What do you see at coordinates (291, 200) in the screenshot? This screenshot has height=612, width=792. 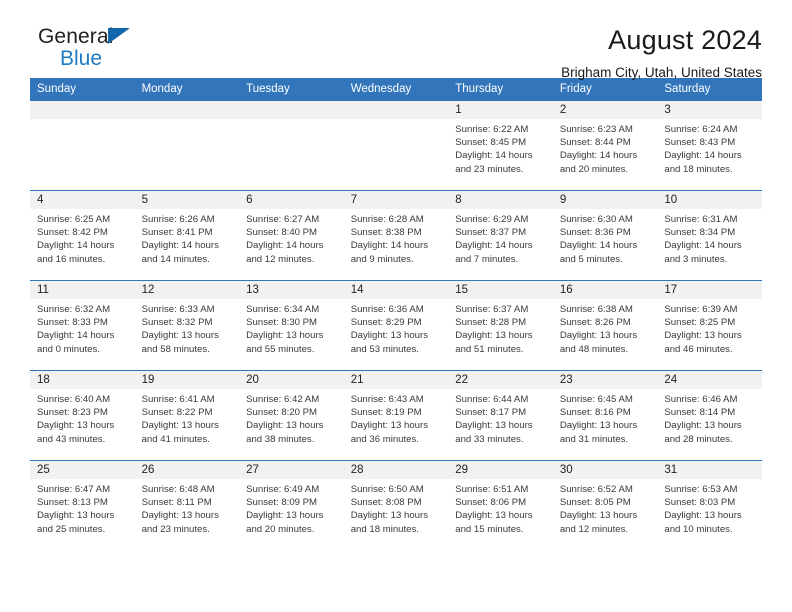 I see `day-number: 6` at bounding box center [291, 200].